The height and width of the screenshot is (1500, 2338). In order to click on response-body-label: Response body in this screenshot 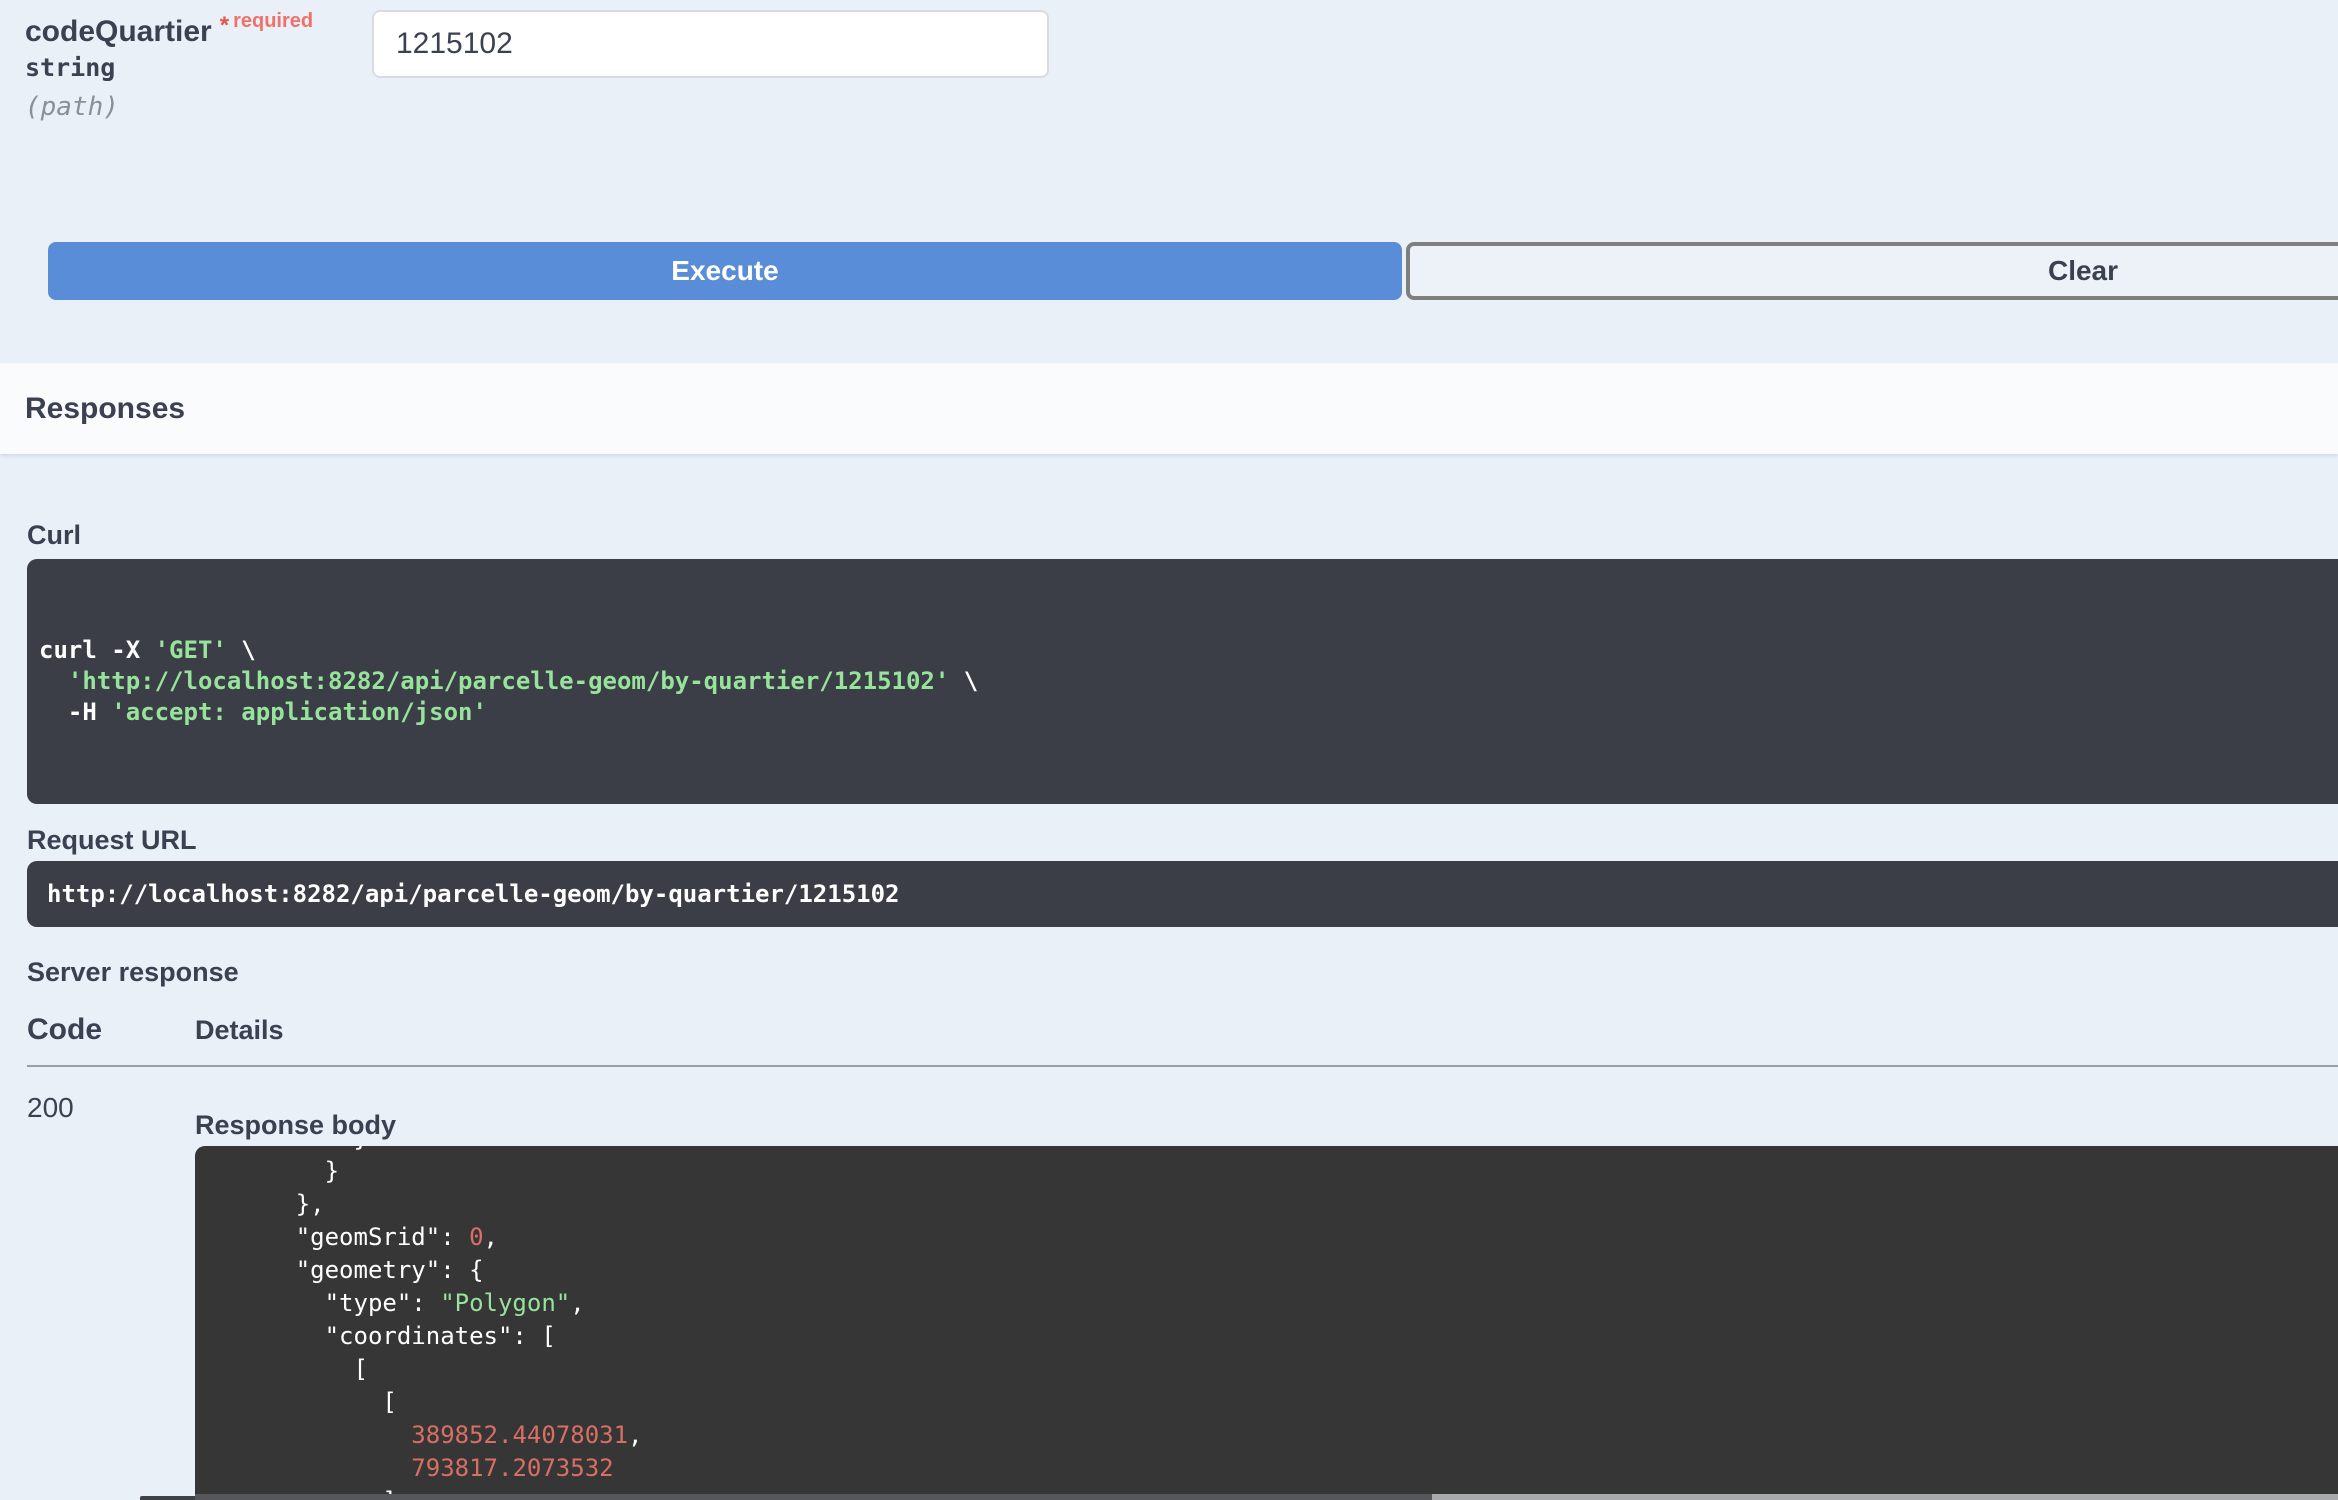, I will do `click(296, 1125)`.